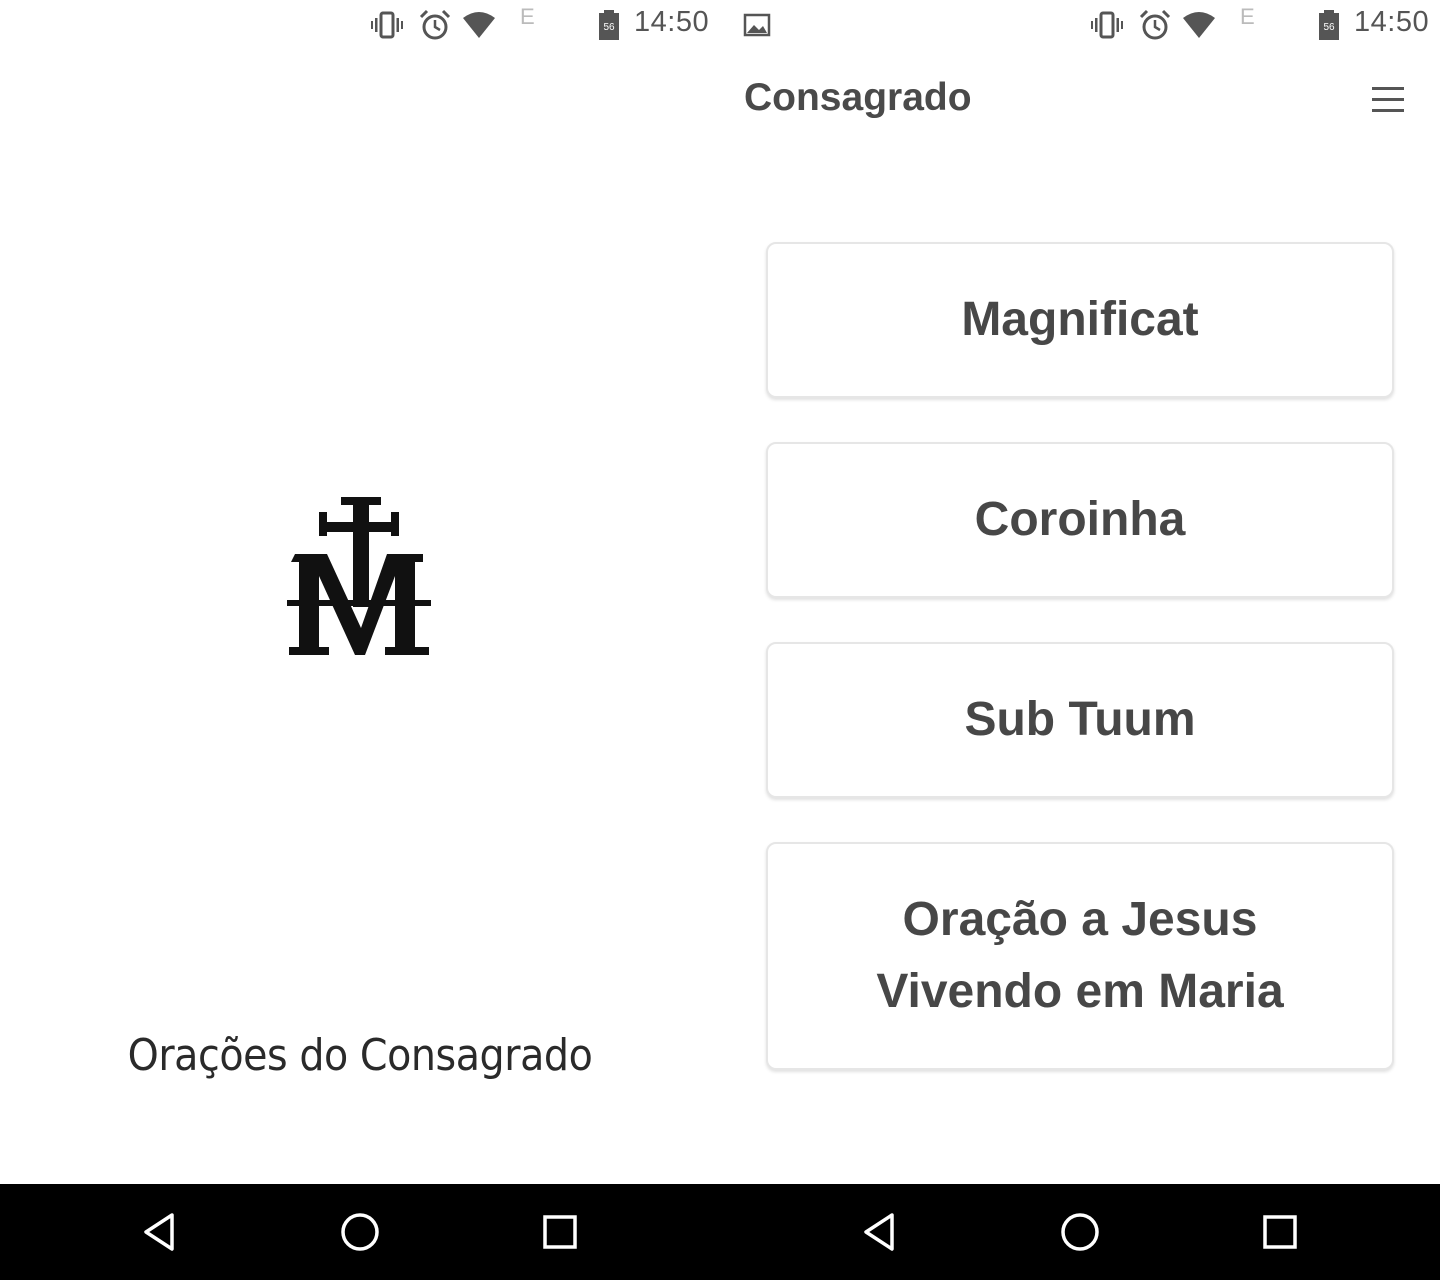 This screenshot has height=1280, width=1440. What do you see at coordinates (757, 25) in the screenshot?
I see `image-notification-icon` at bounding box center [757, 25].